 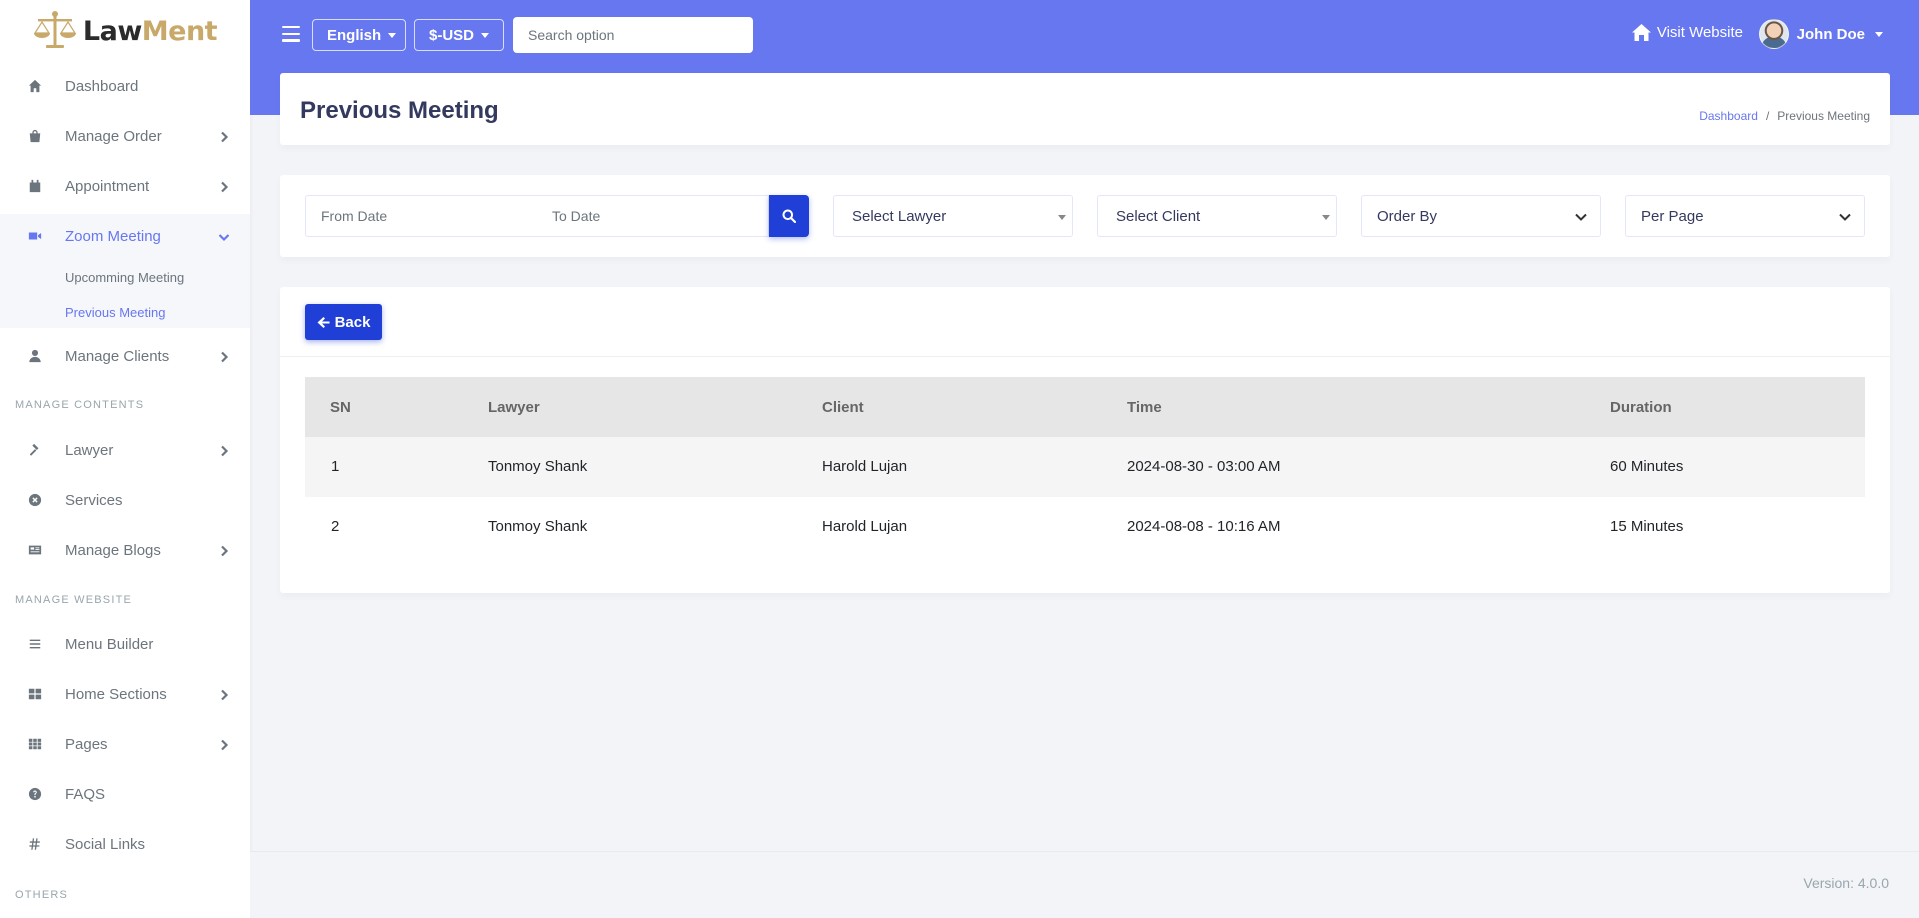 I want to click on cell-duration: 60 Minutes, so click(x=1647, y=466).